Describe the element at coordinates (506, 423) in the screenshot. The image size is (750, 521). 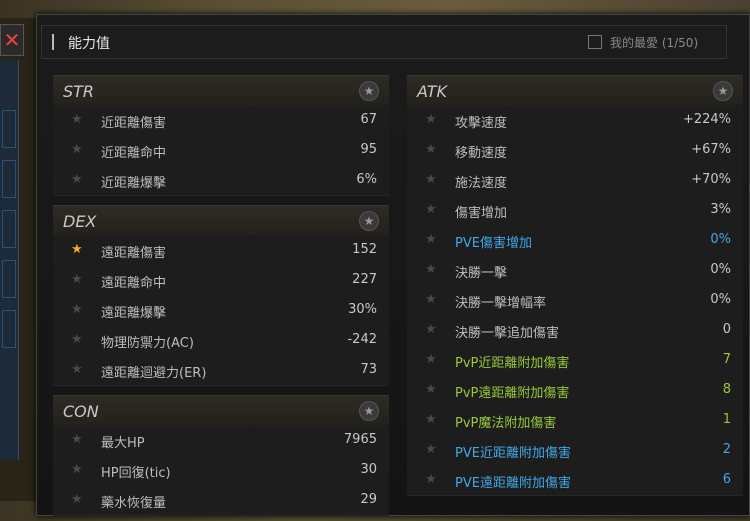
I see `stat-label: PvP魔法附加傷害` at that location.